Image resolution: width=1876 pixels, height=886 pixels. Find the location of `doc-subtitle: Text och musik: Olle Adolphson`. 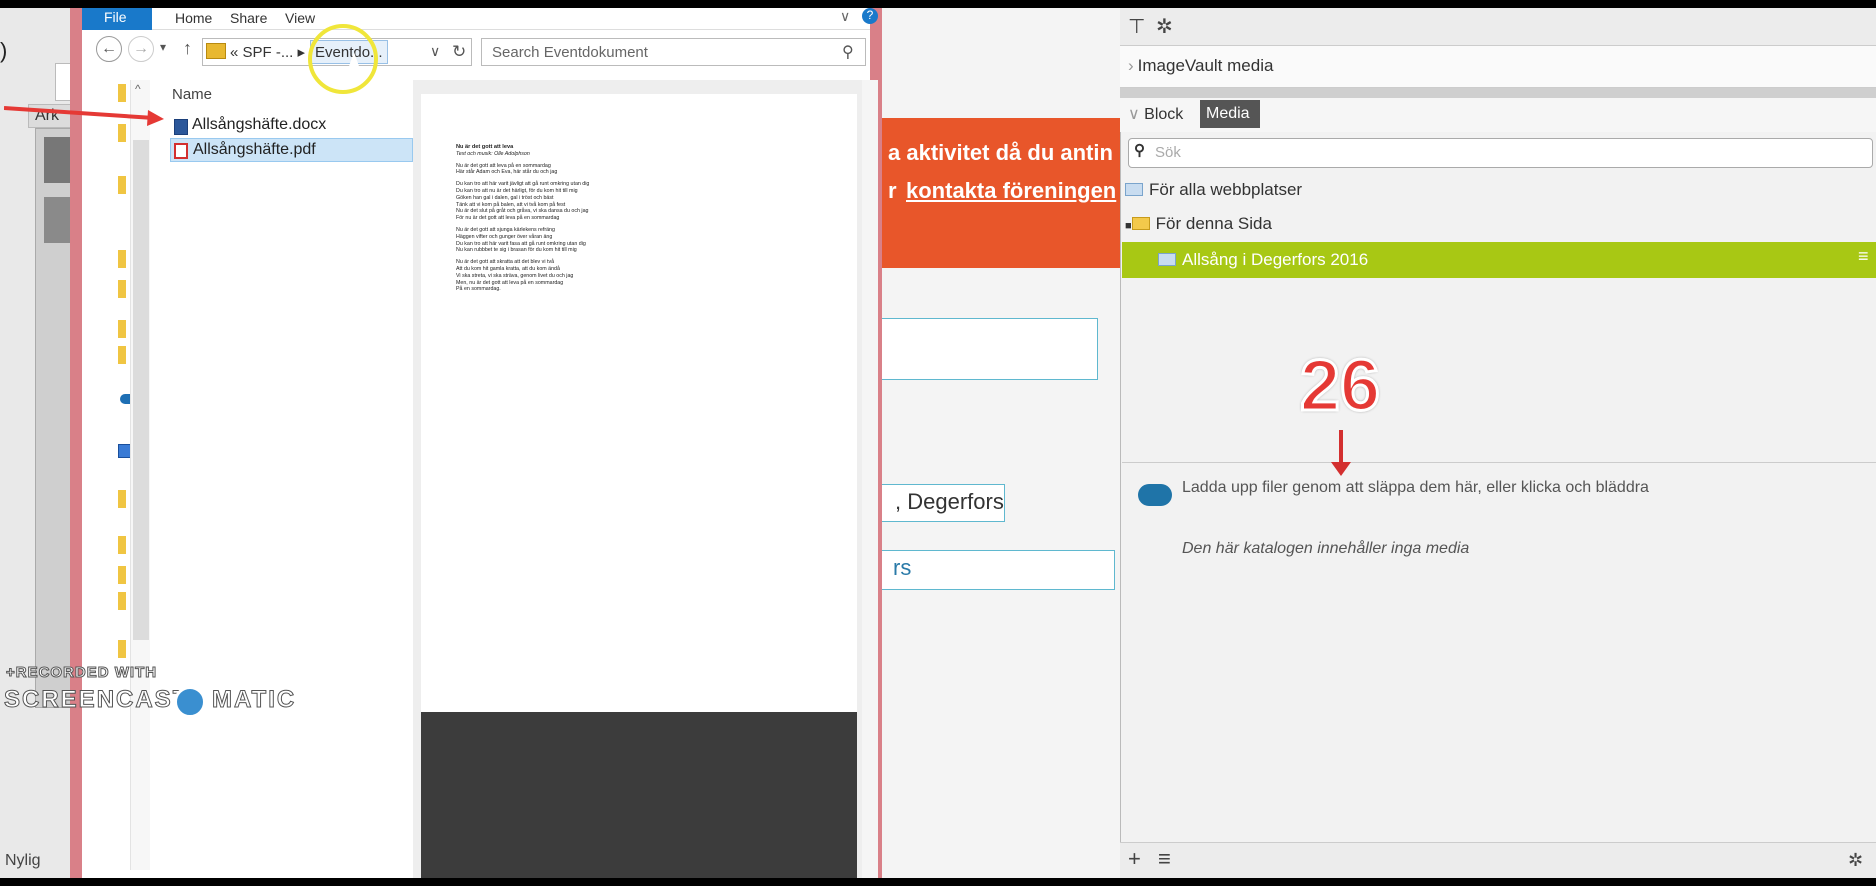

doc-subtitle: Text och musik: Olle Adolphson is located at coordinates (493, 153).